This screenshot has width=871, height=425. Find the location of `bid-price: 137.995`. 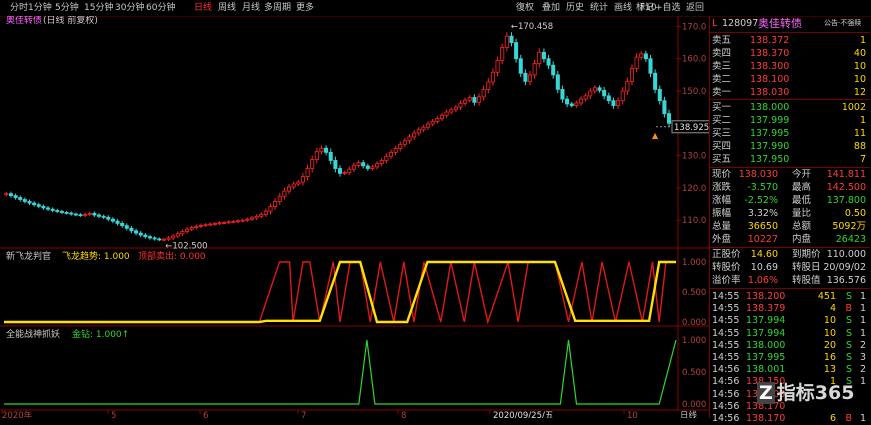

bid-price: 137.995 is located at coordinates (770, 133).